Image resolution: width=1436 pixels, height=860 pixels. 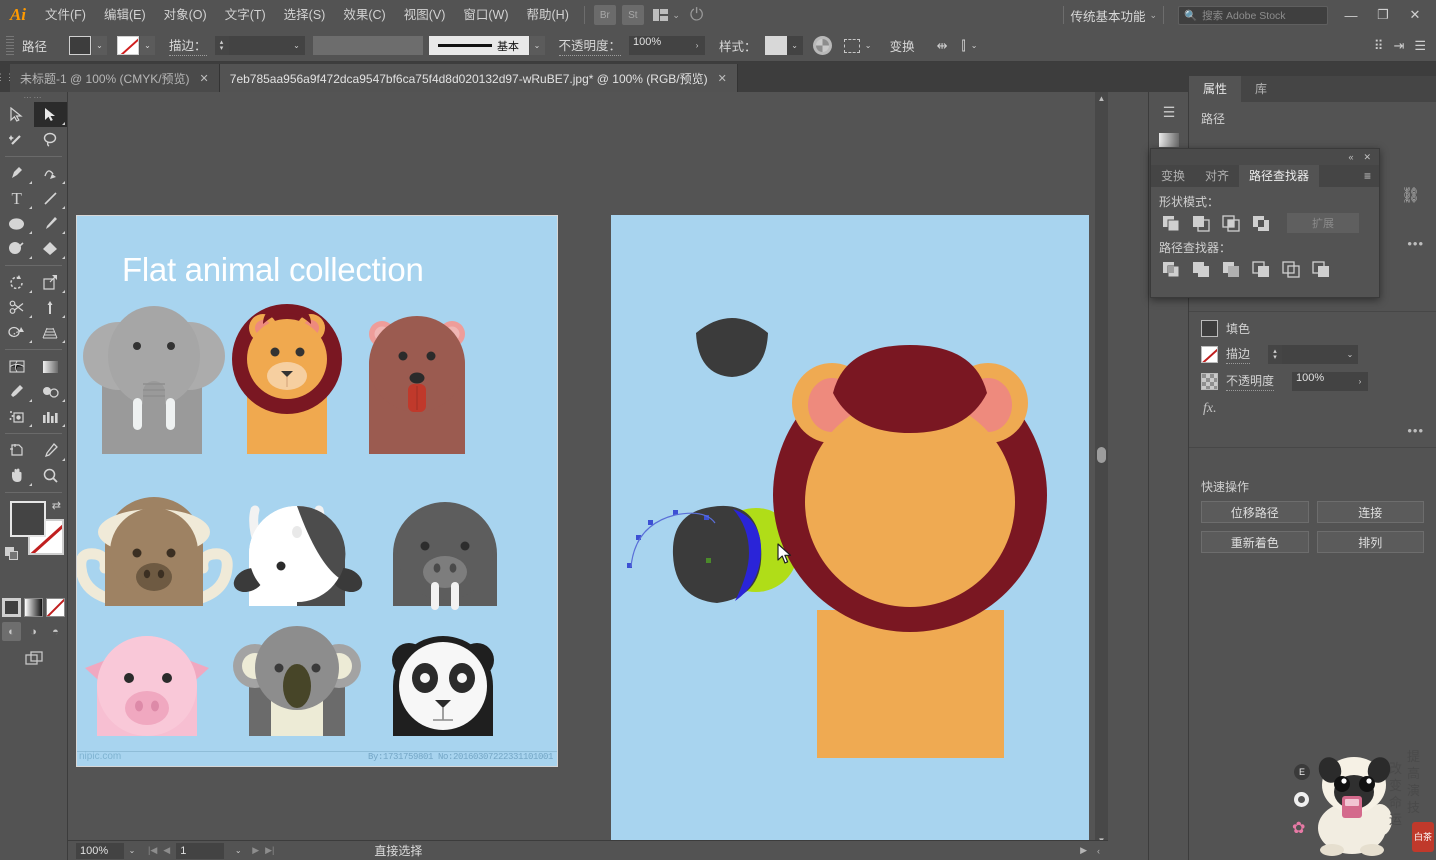 I want to click on tool-perspective-grid, so click(x=51, y=332).